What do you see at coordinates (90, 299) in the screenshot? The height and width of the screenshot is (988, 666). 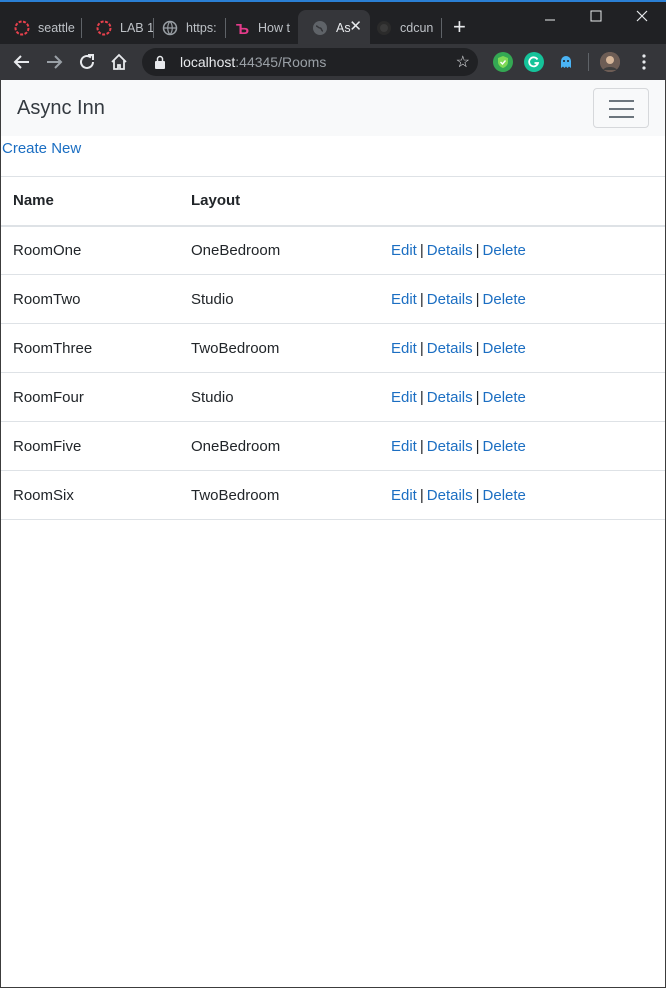 I see `room-name: RoomTwo` at bounding box center [90, 299].